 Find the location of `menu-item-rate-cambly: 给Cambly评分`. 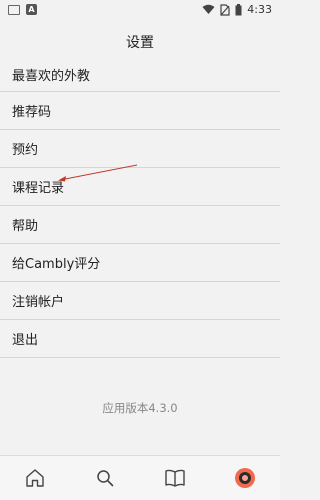

menu-item-rate-cambly: 给Cambly评分 is located at coordinates (140, 263).